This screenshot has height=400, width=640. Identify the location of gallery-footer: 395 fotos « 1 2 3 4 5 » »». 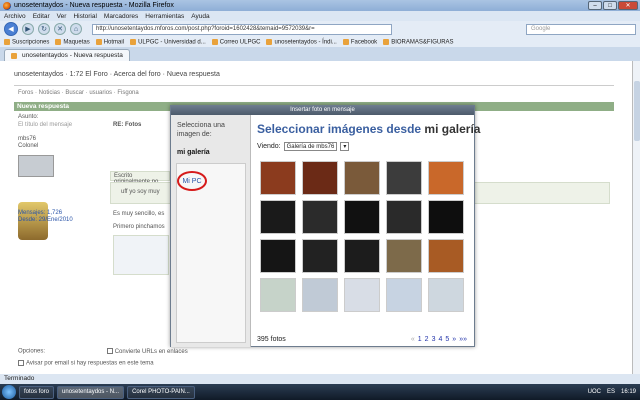
(362, 339).